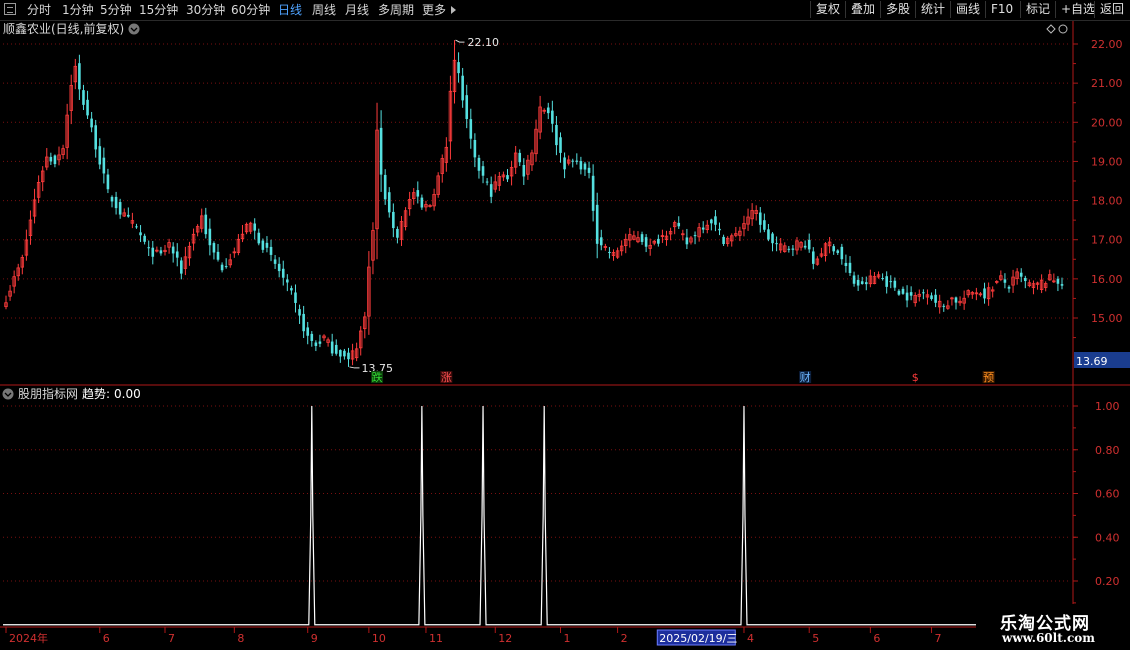 This screenshot has width=1130, height=650. What do you see at coordinates (696, 637) in the screenshot?
I see `date-cursor-label: 2025/02/19/三` at bounding box center [696, 637].